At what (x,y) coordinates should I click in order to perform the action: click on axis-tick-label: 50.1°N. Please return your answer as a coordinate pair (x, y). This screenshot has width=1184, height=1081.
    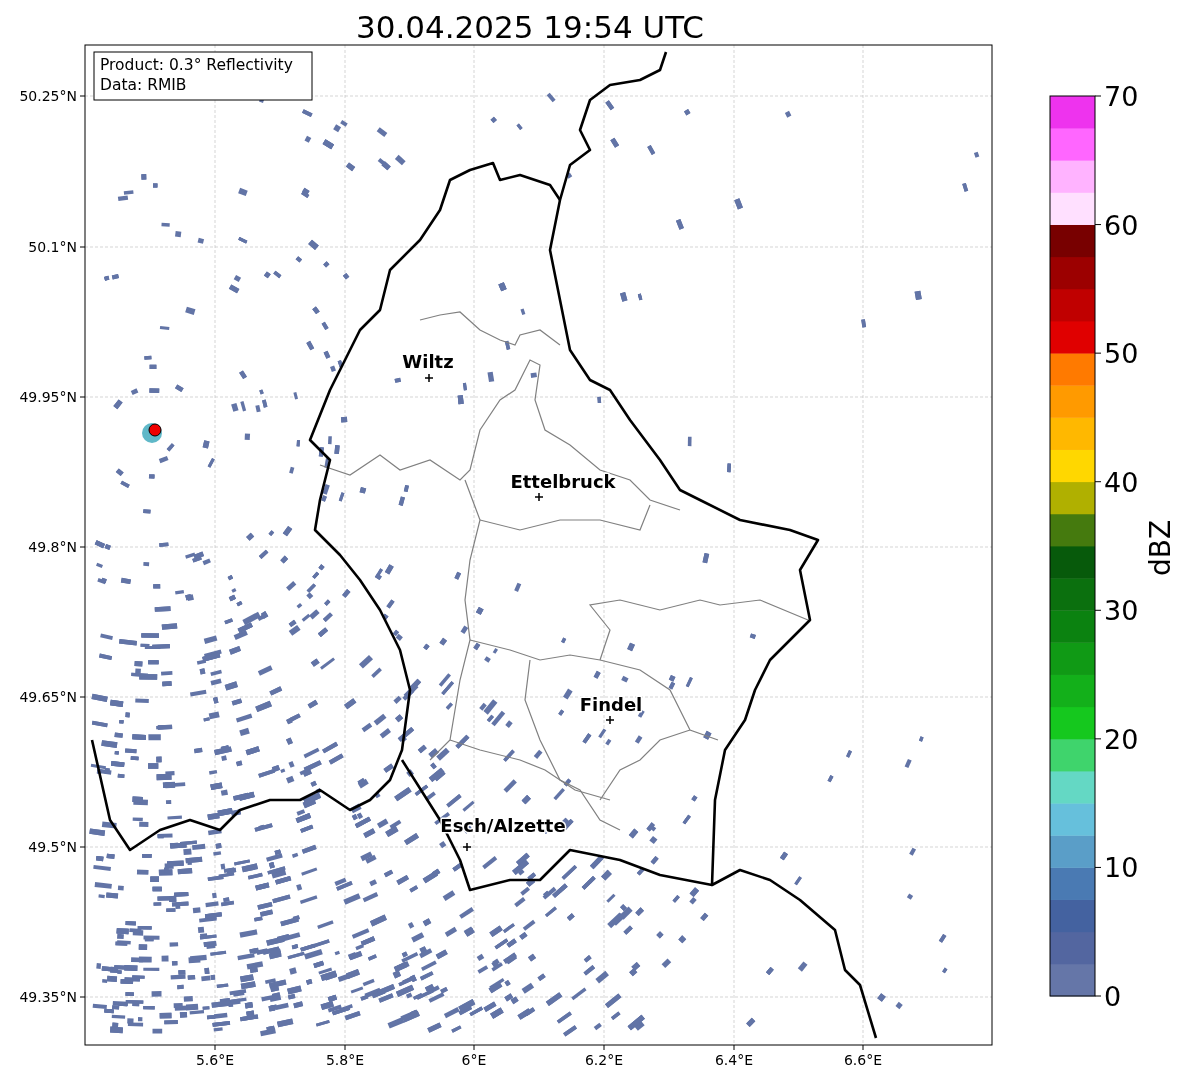
    Looking at the image, I should click on (52, 247).